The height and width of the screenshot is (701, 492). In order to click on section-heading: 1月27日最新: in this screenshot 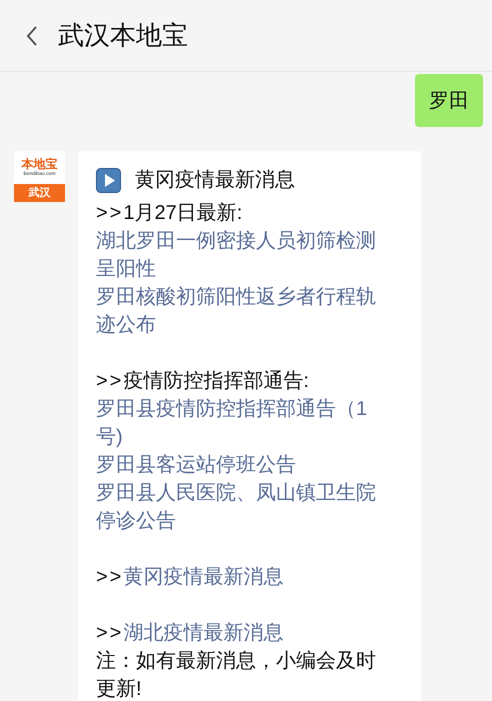, I will do `click(182, 213)`.